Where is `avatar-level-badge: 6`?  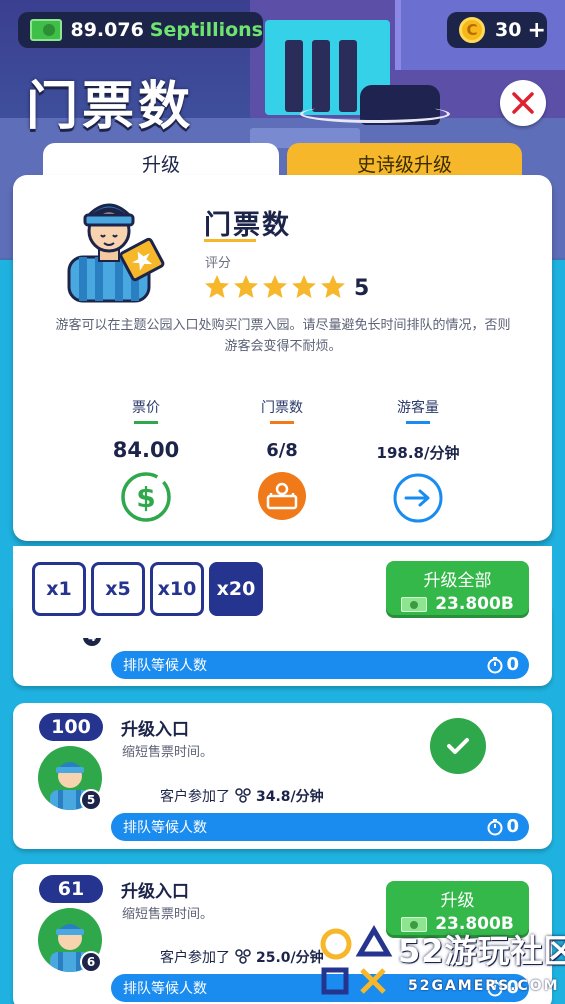
avatar-level-badge: 6 is located at coordinates (91, 962).